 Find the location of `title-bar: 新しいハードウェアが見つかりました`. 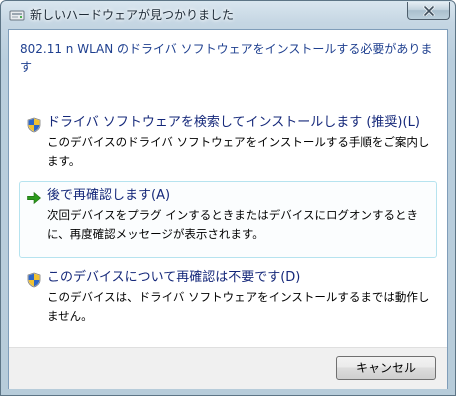

title-bar: 新しいハードウェアが見つかりました is located at coordinates (228, 14).